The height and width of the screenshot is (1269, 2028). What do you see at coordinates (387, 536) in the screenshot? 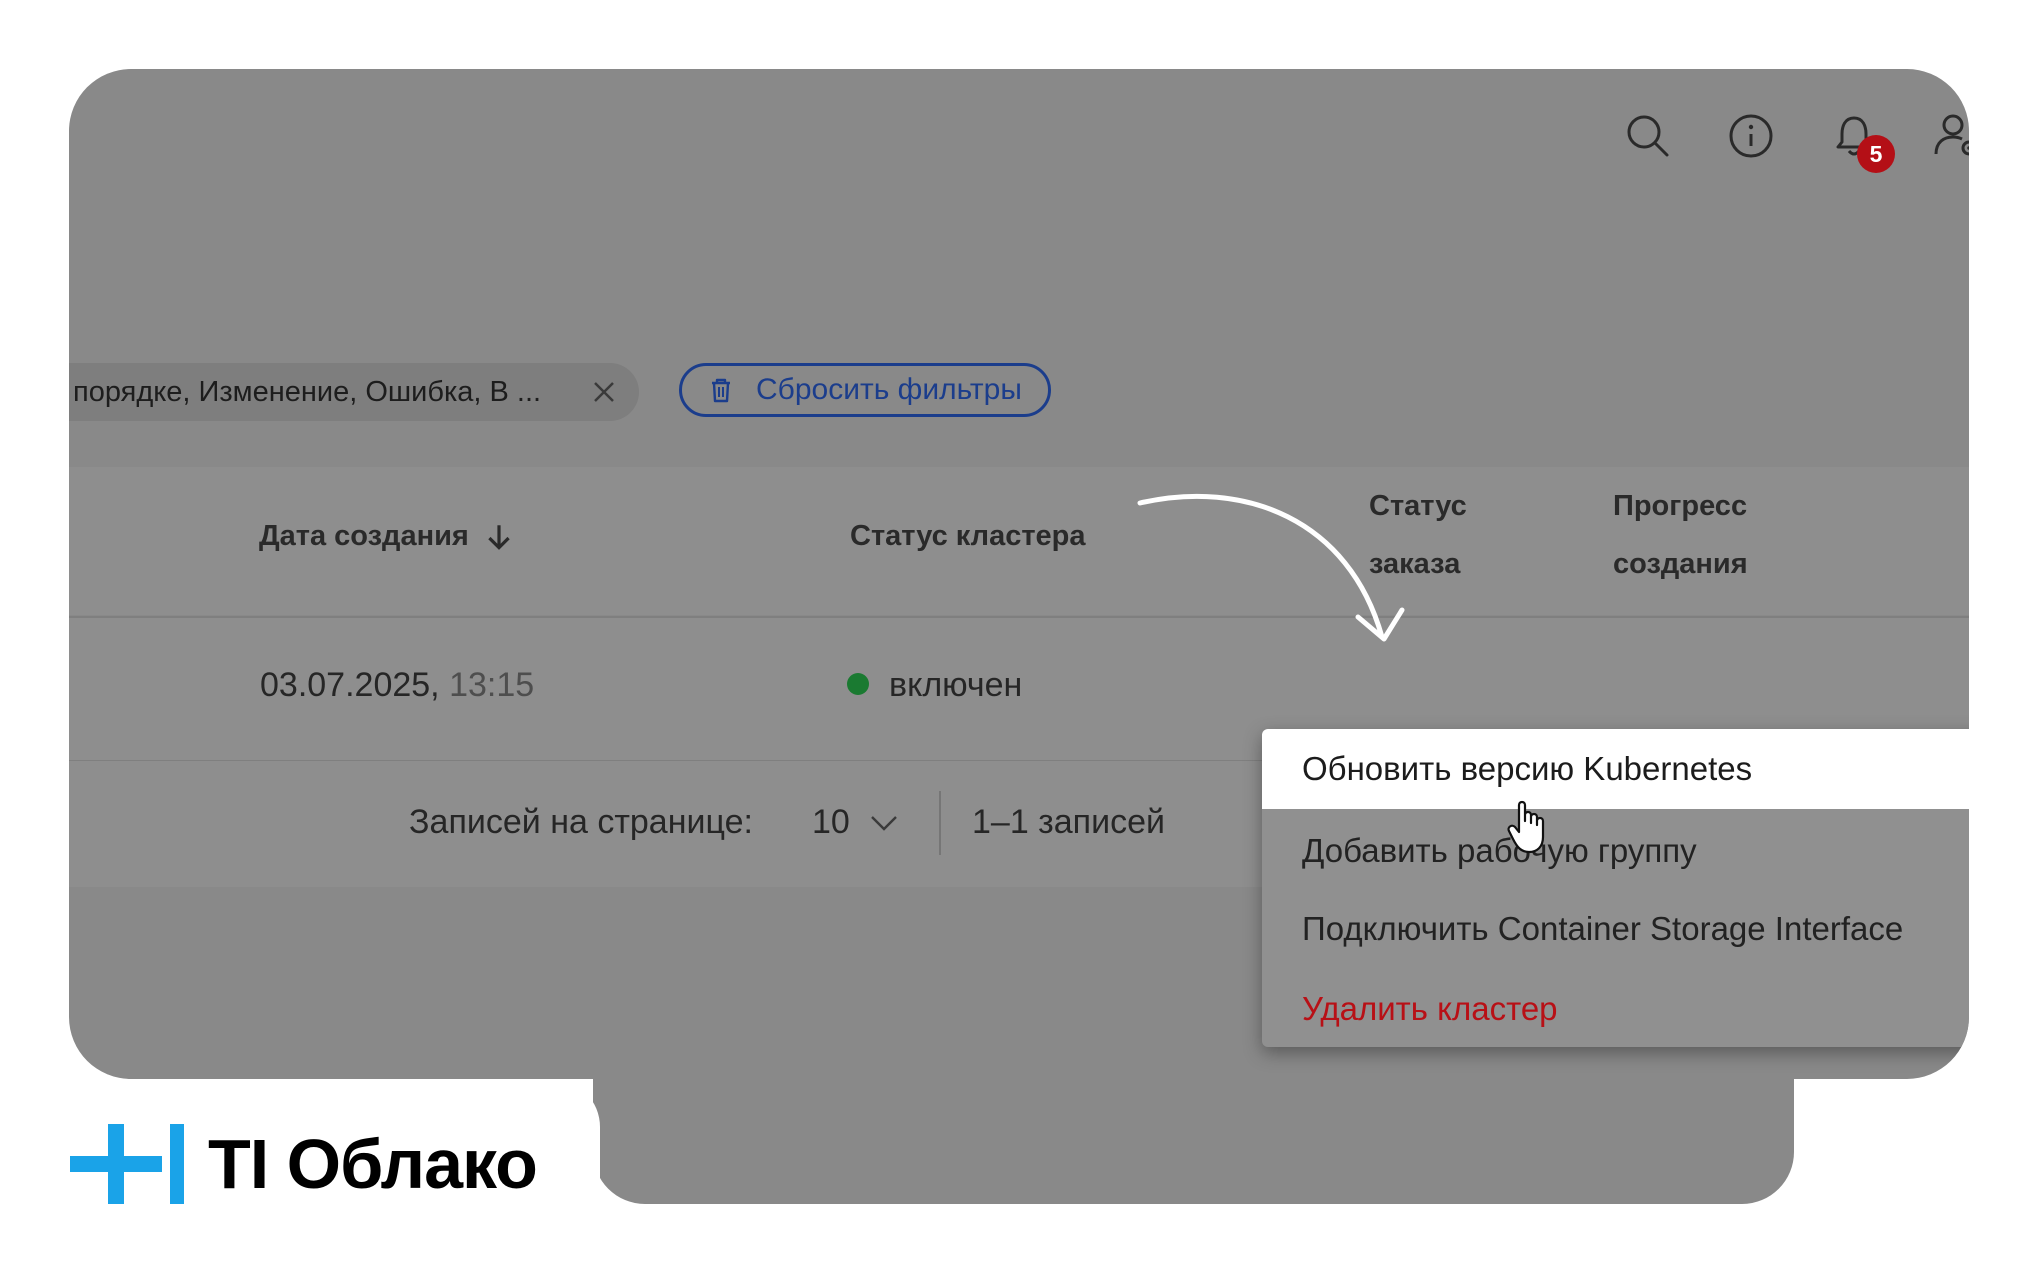
I see `column-created-date: Дата создания` at bounding box center [387, 536].